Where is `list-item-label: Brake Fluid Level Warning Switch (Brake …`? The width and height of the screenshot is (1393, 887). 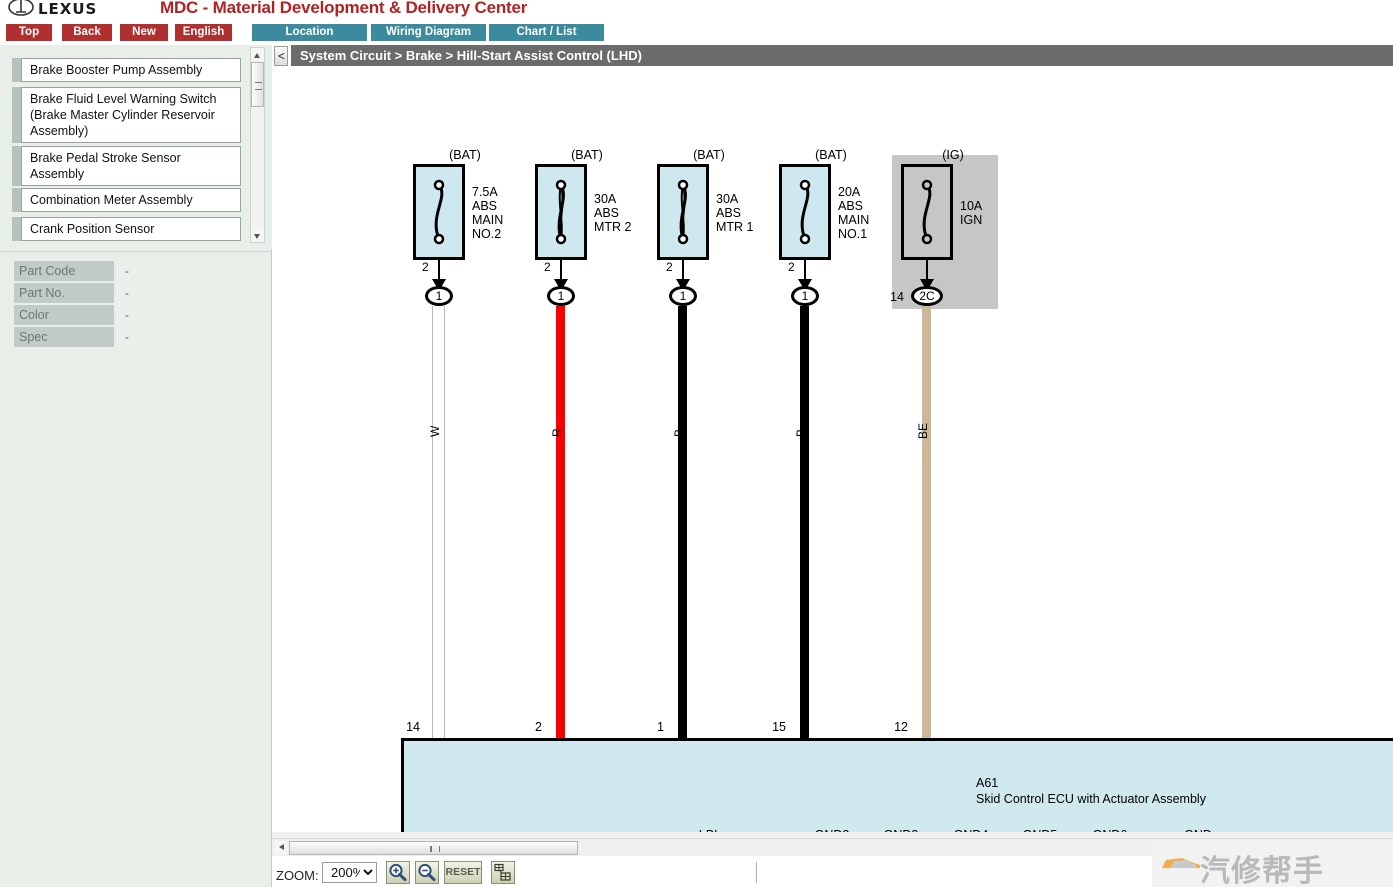
list-item-label: Brake Fluid Level Warning Switch (Brake … is located at coordinates (131, 115).